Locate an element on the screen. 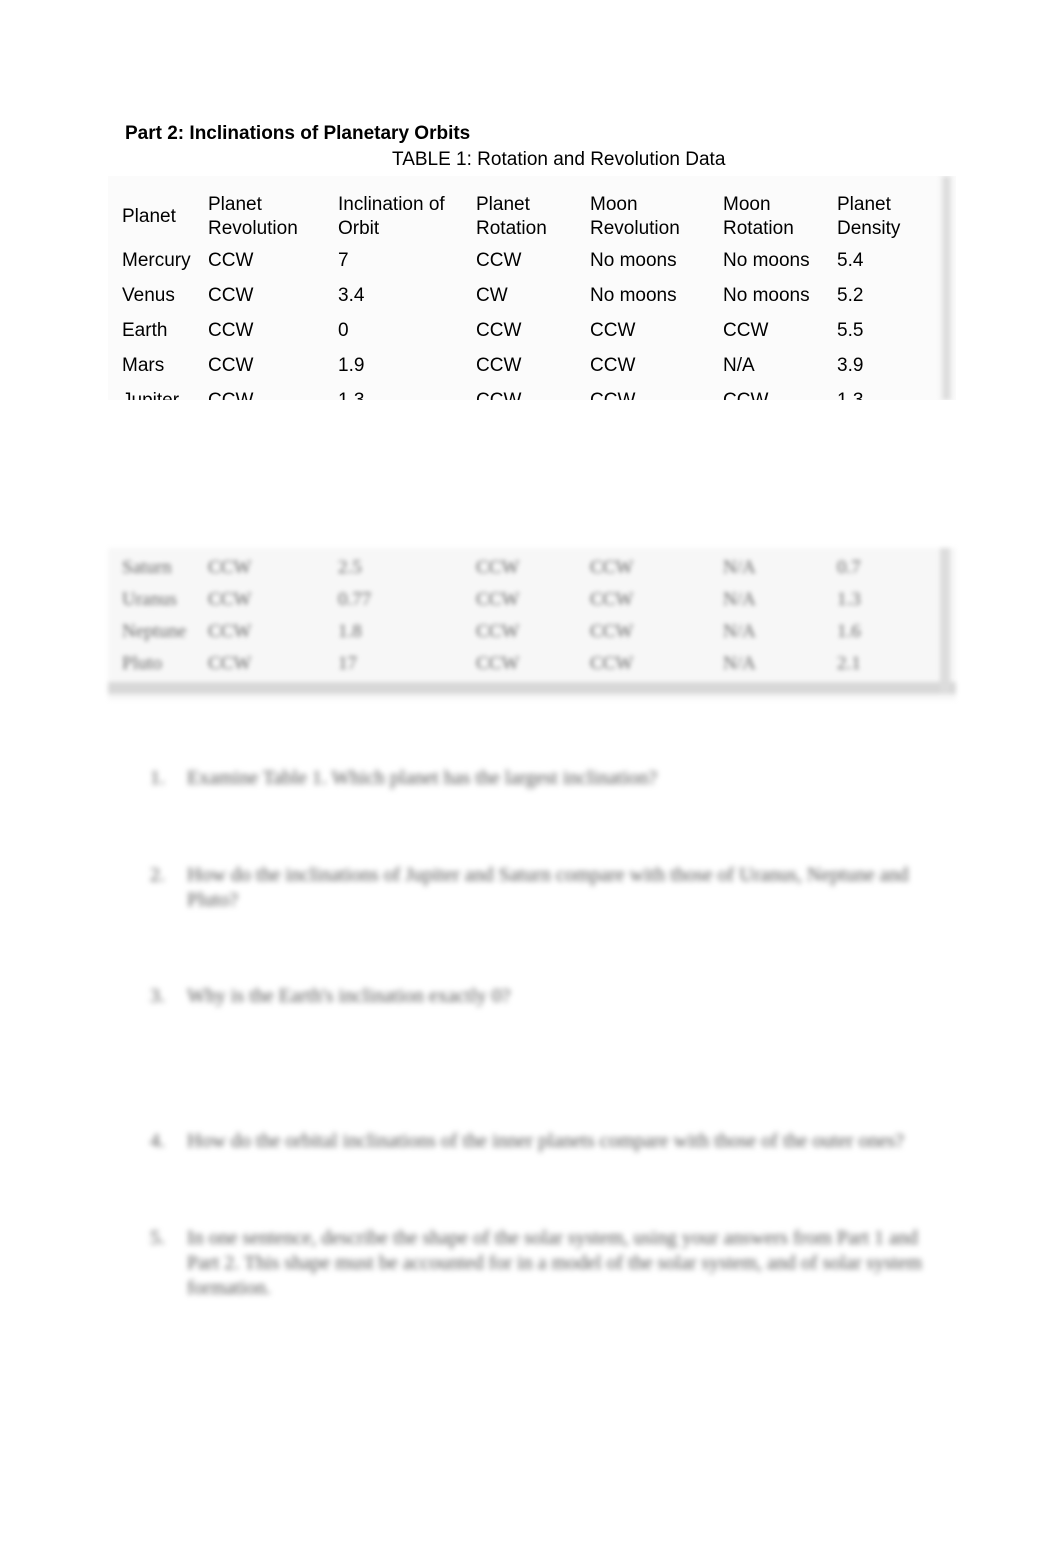 This screenshot has width=1062, height=1561. table-cell: Saturn is located at coordinates (147, 567).